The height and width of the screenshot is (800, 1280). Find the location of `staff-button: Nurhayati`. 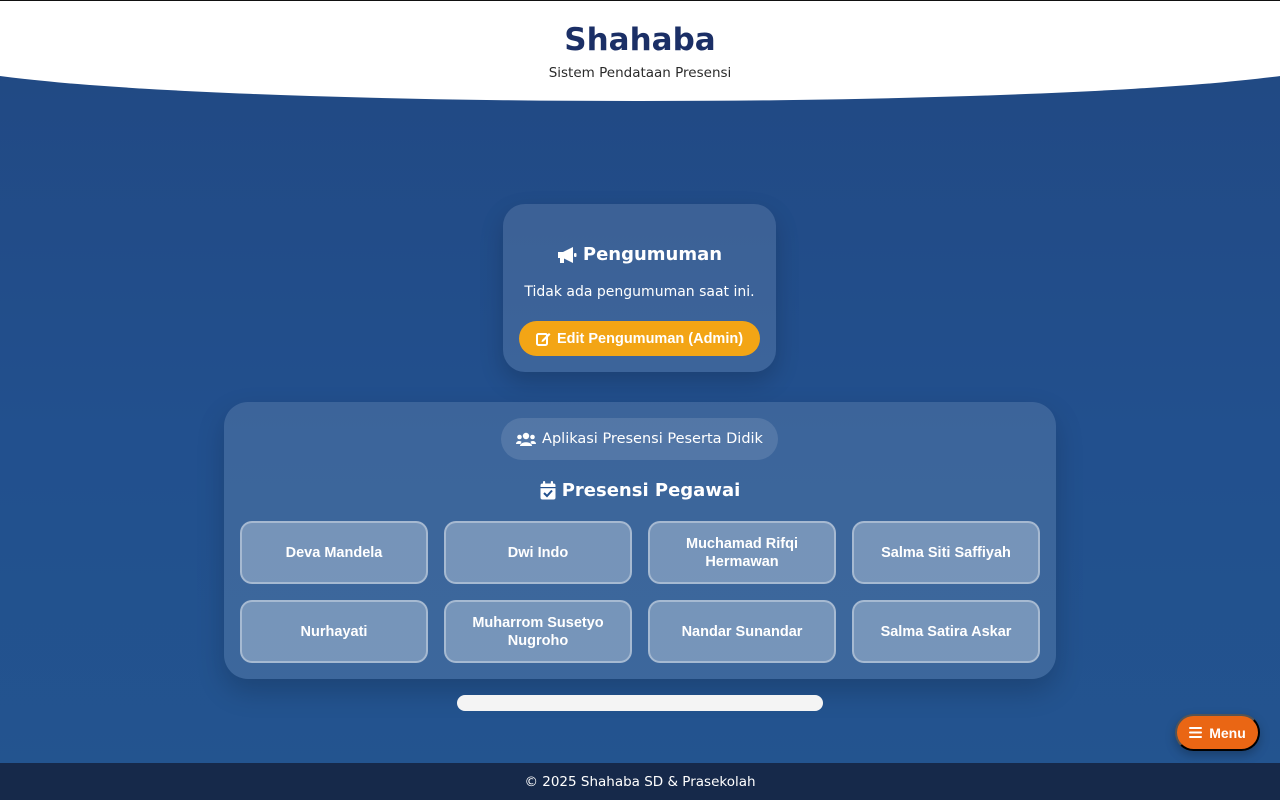

staff-button: Nurhayati is located at coordinates (334, 631).